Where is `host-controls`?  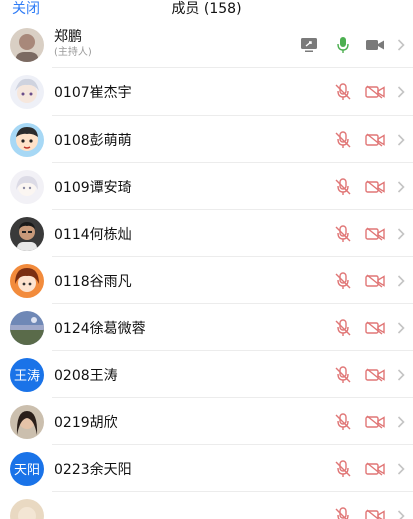
host-controls is located at coordinates (353, 45).